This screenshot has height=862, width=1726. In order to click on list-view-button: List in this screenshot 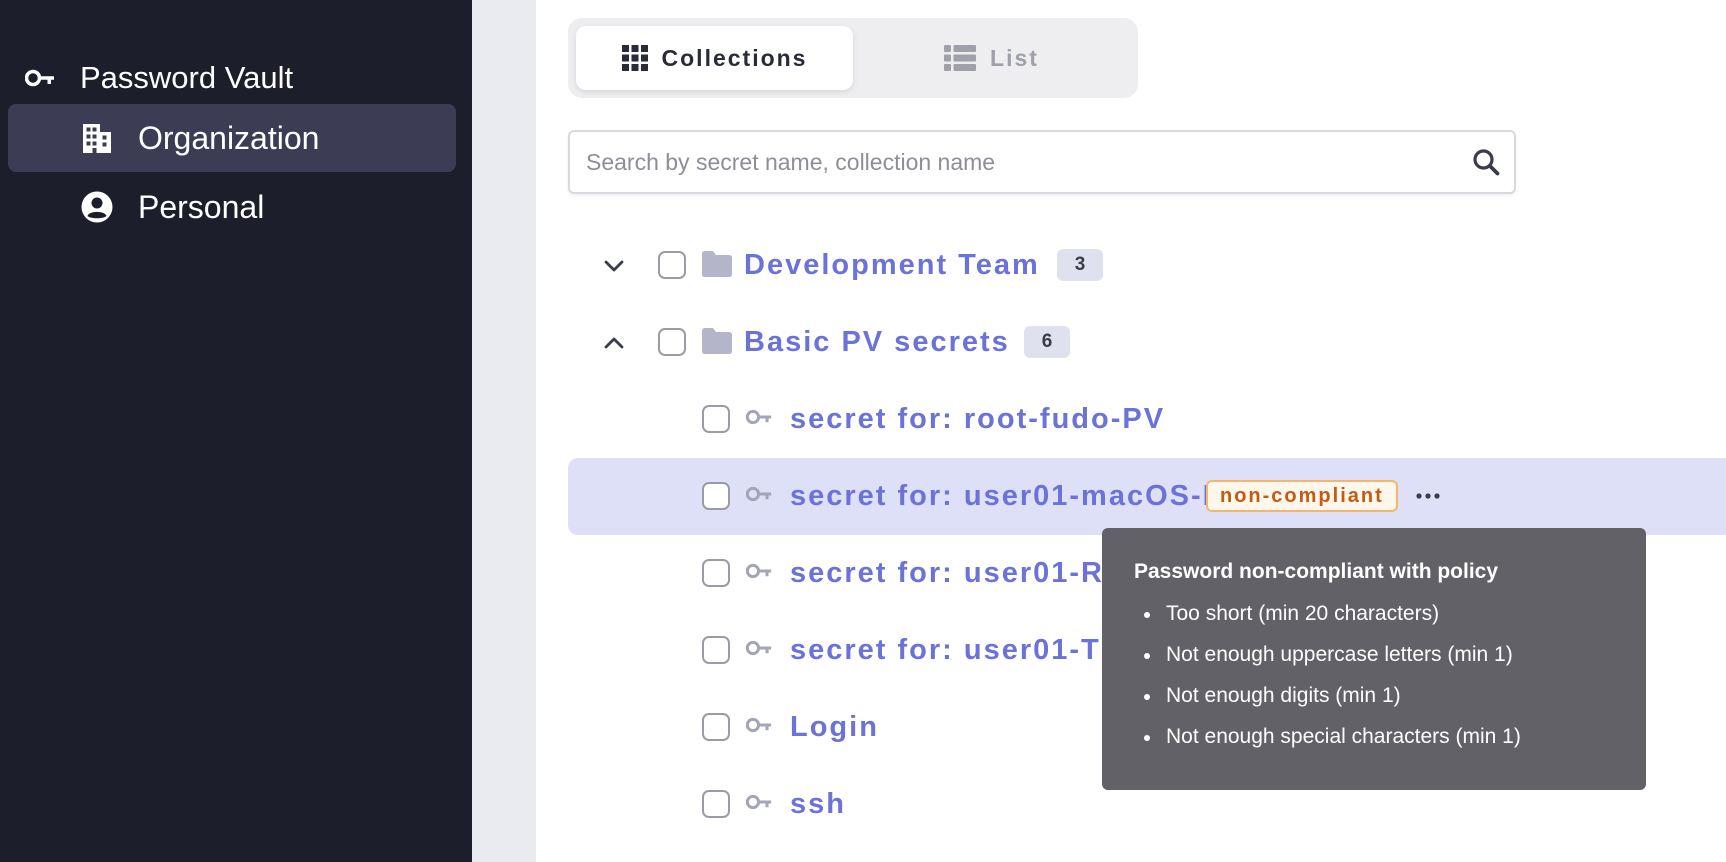, I will do `click(991, 58)`.